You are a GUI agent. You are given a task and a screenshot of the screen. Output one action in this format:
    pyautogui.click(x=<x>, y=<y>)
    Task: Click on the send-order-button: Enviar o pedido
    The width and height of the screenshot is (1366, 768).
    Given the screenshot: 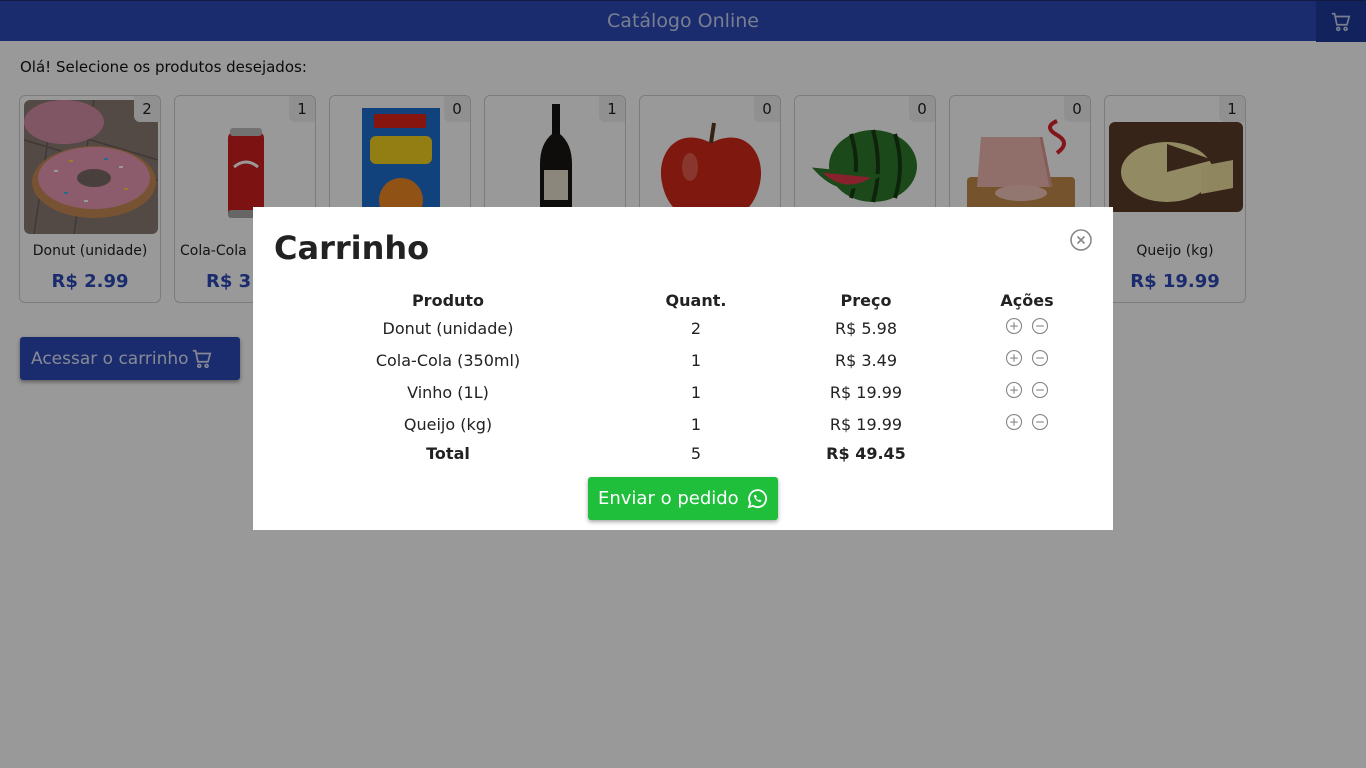 What is the action you would take?
    pyautogui.click(x=683, y=498)
    